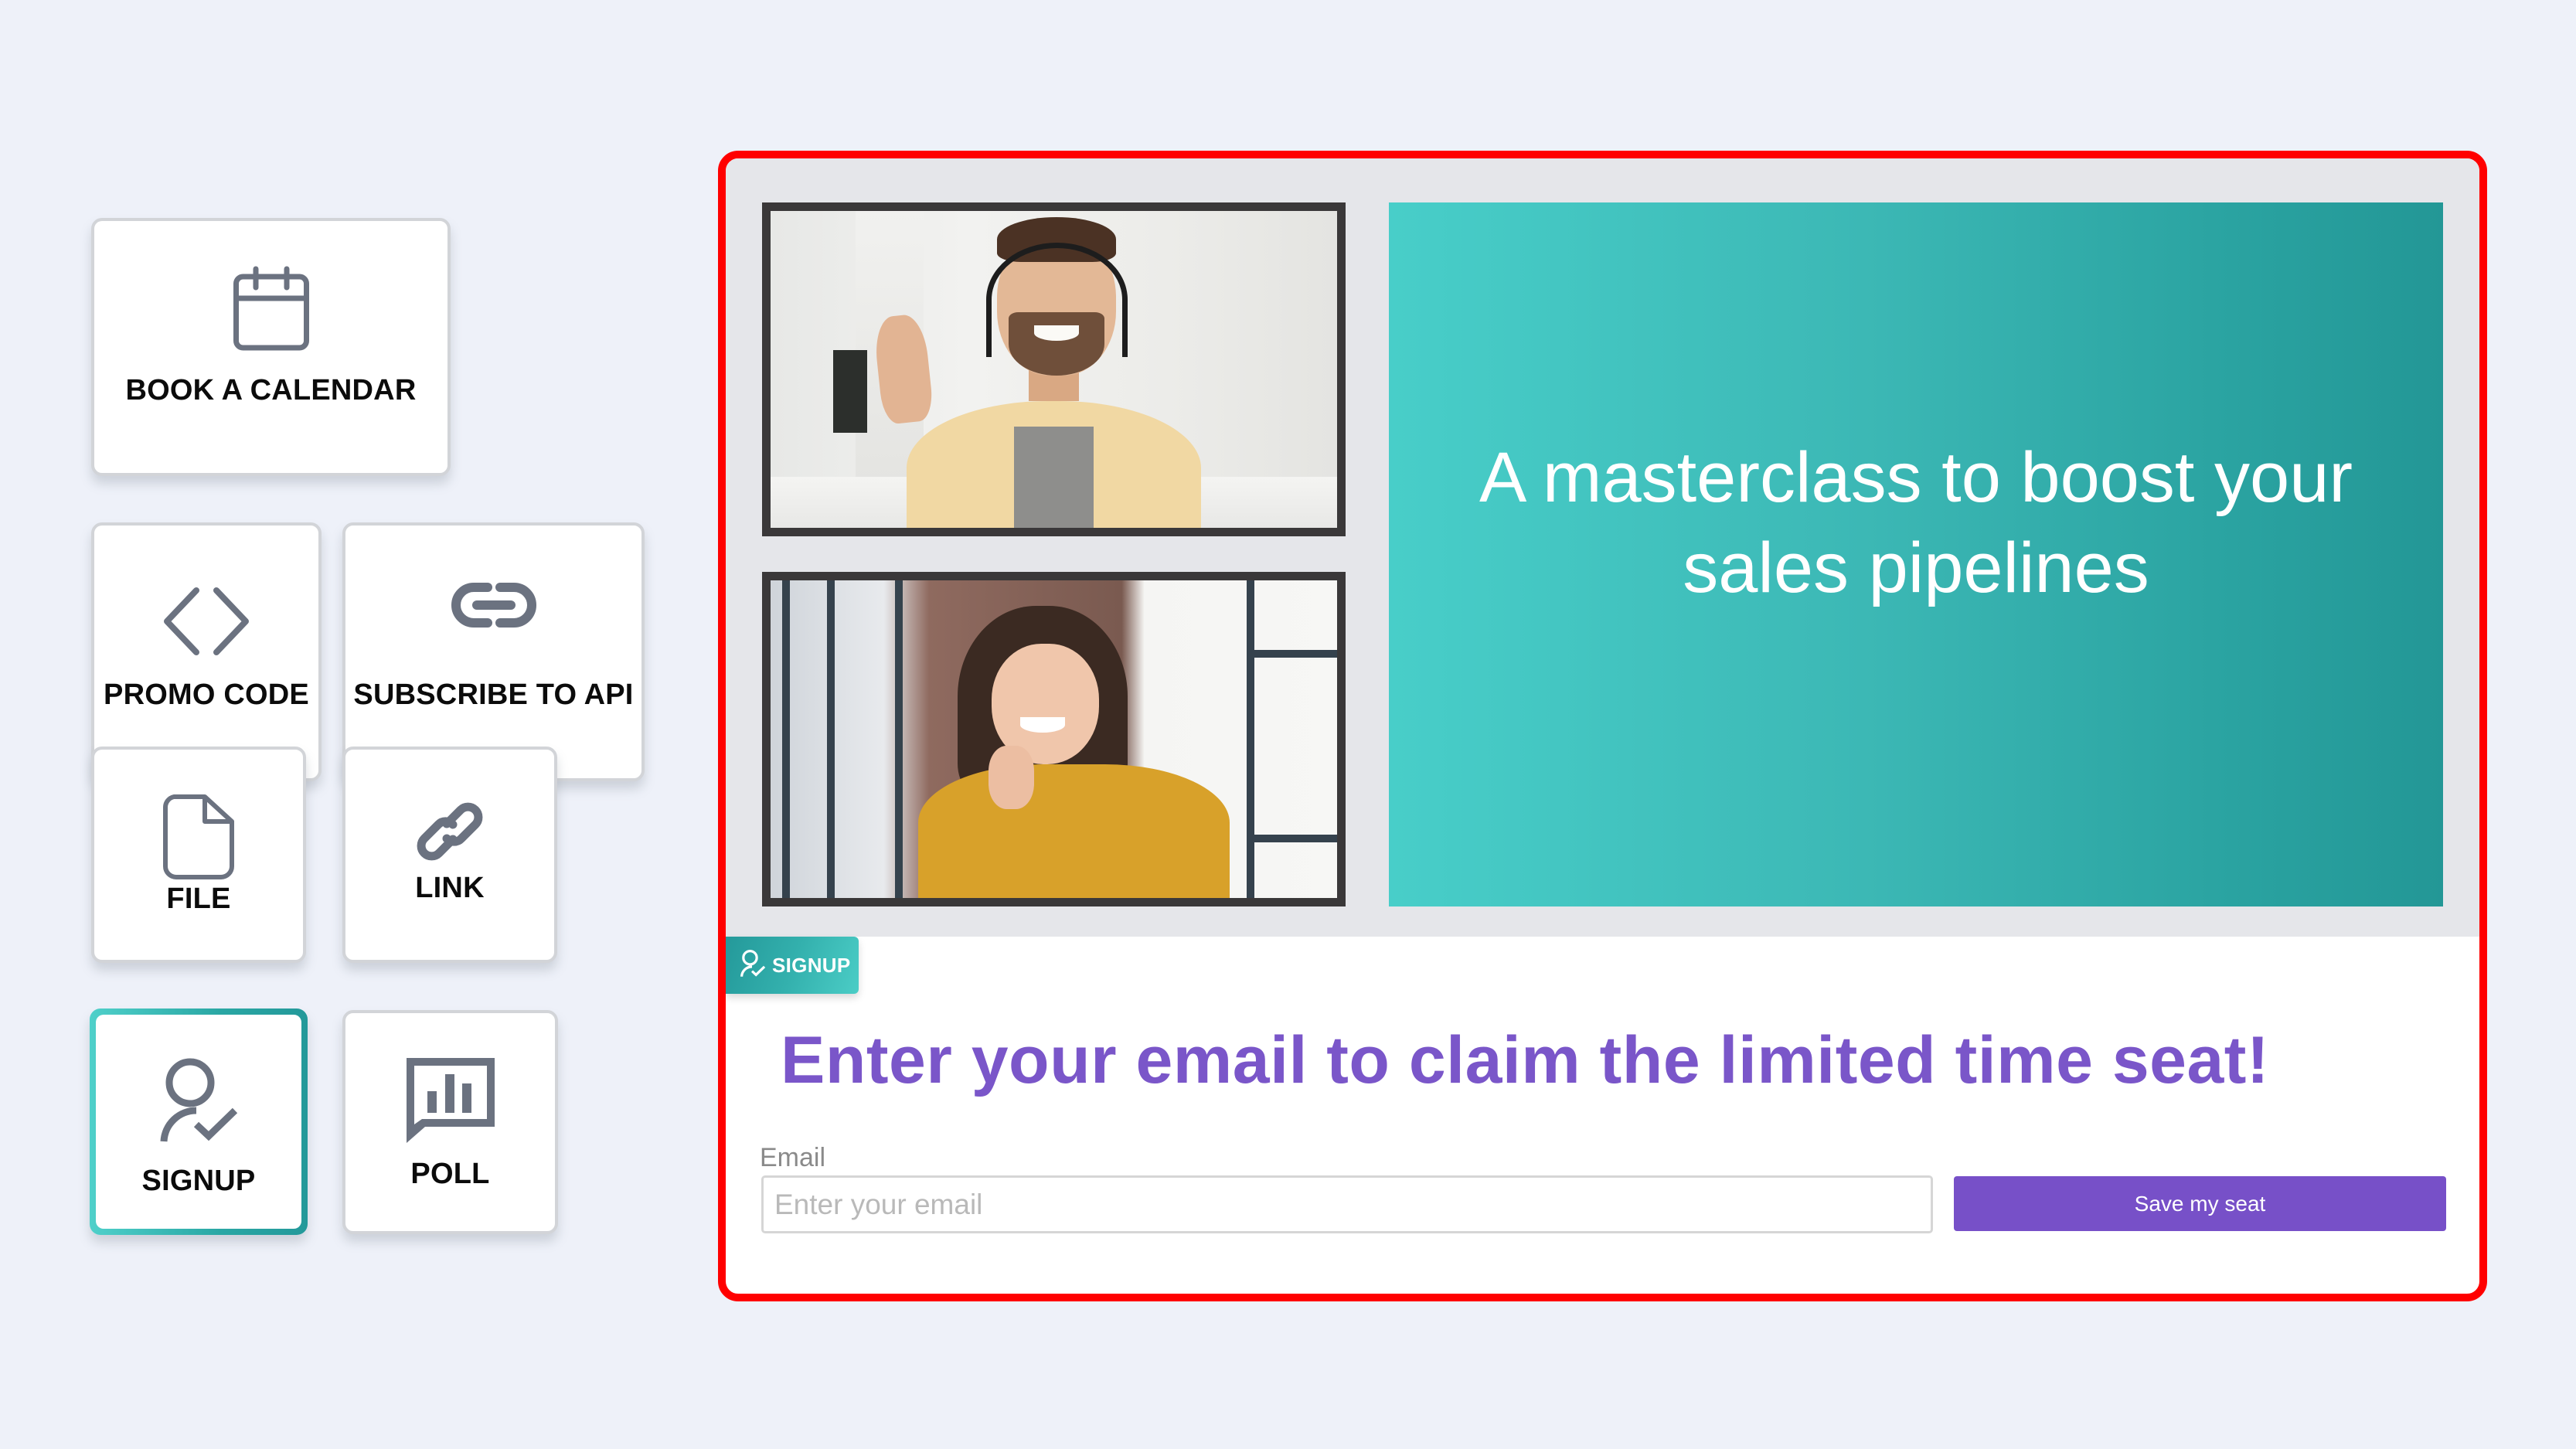 The image size is (2576, 1449). What do you see at coordinates (206, 621) in the screenshot?
I see `code-icon` at bounding box center [206, 621].